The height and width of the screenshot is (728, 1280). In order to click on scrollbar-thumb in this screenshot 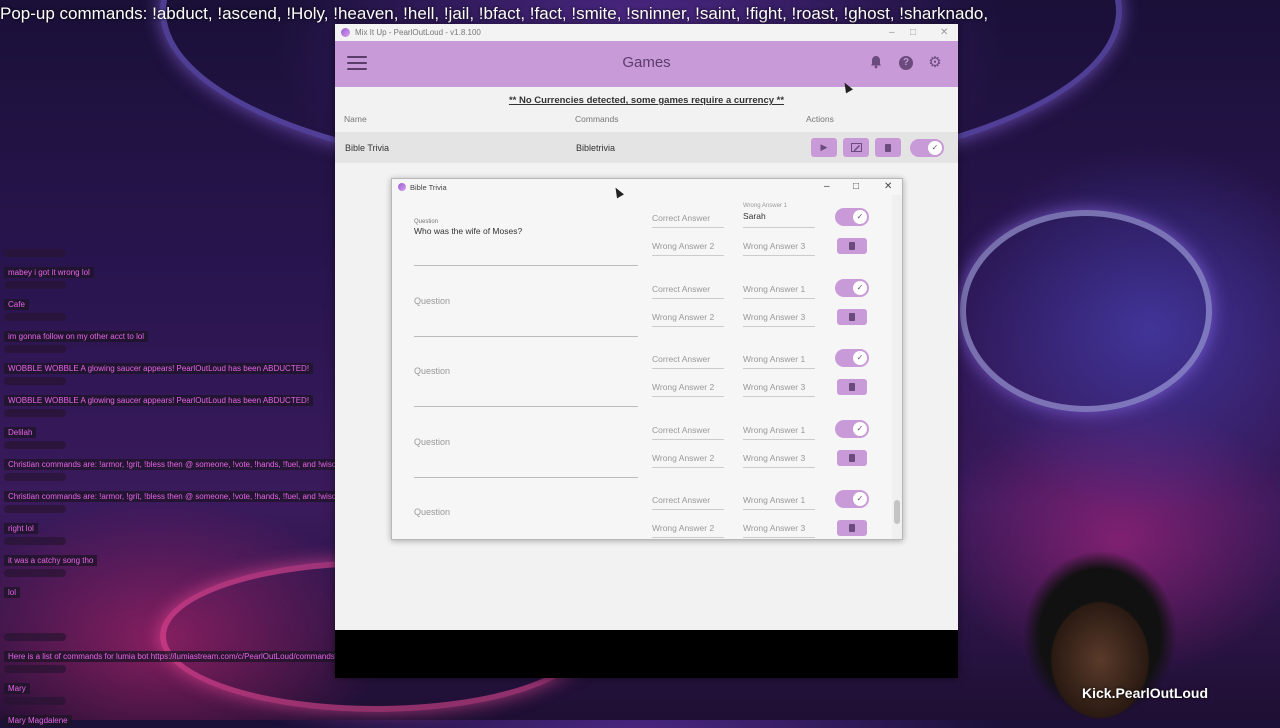, I will do `click(897, 512)`.